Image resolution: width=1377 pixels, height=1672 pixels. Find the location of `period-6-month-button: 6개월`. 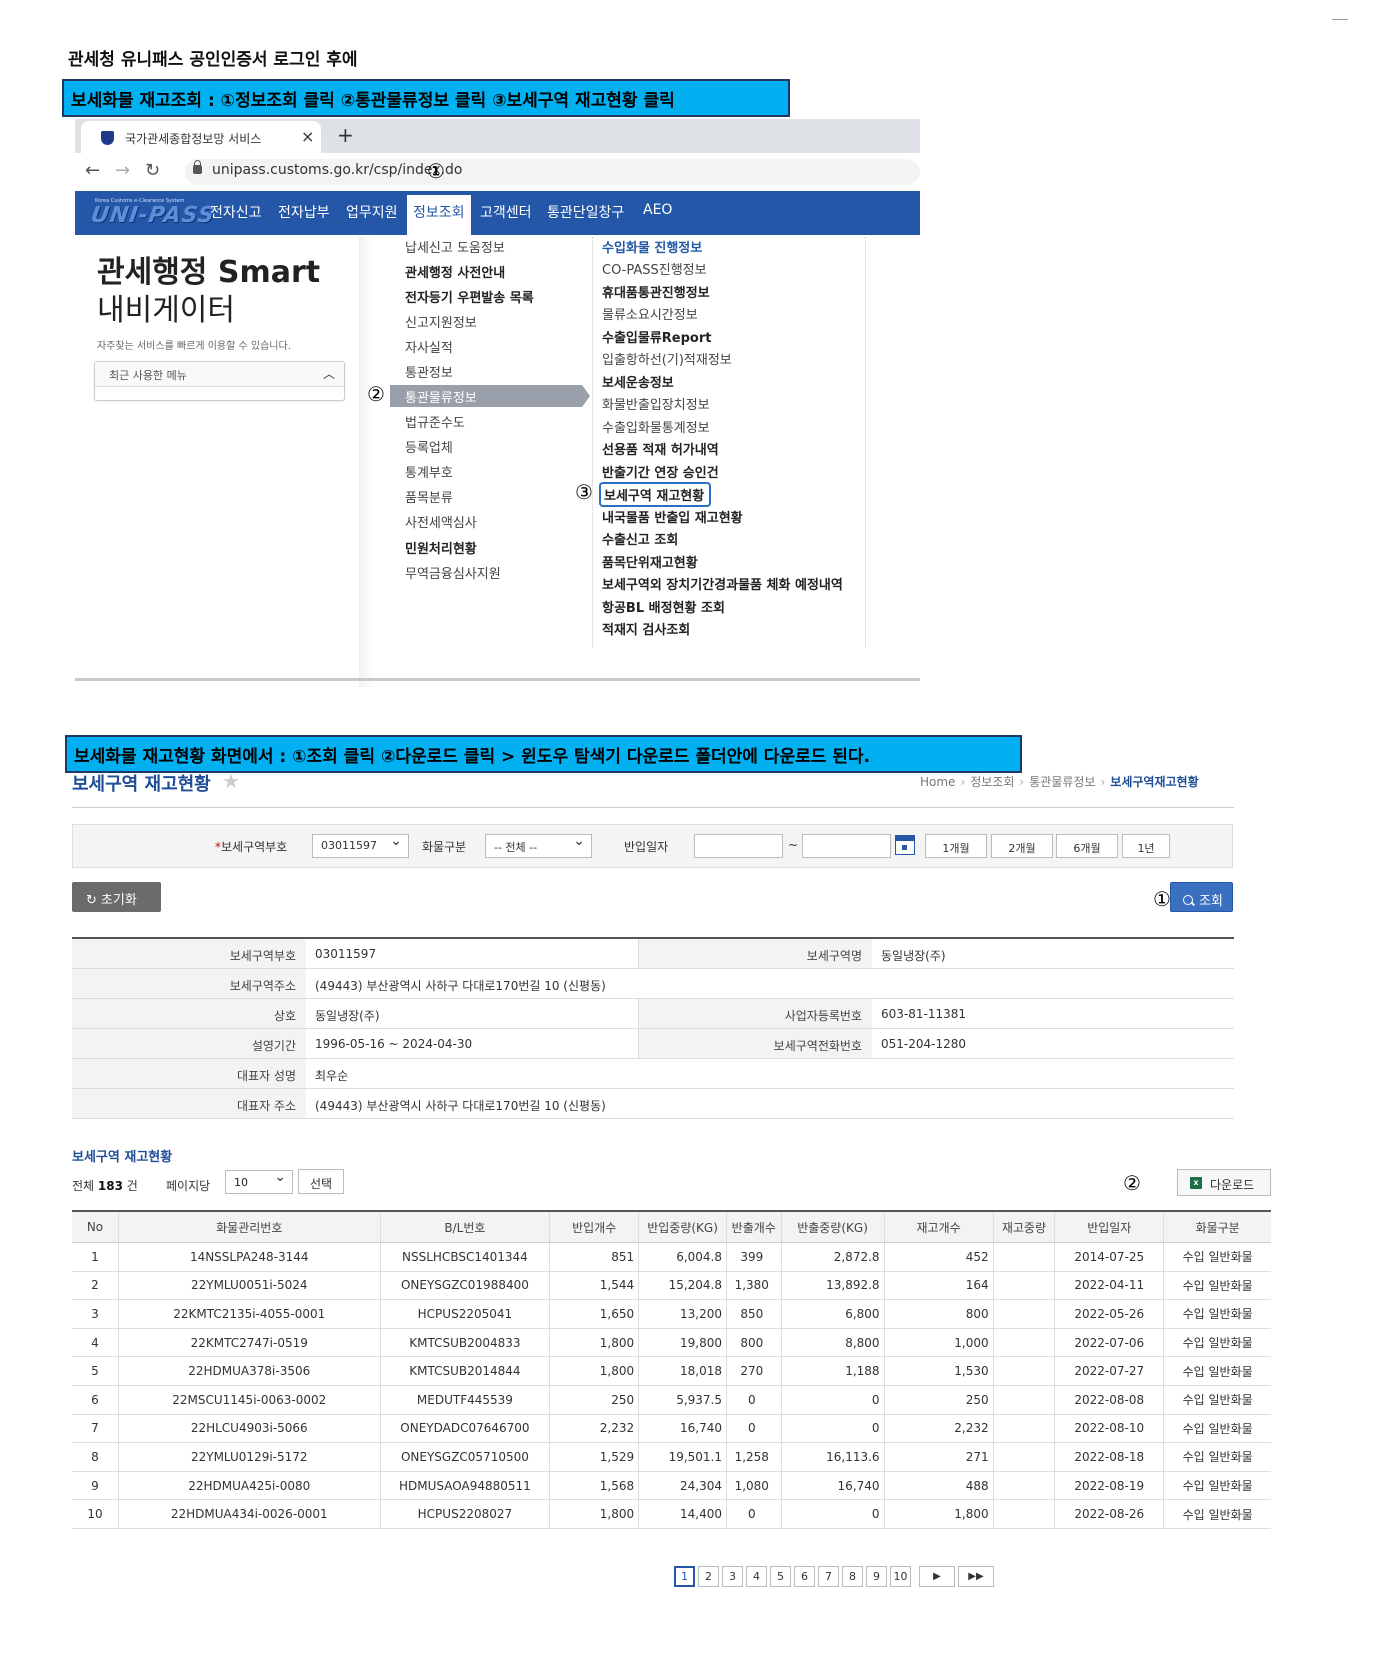

period-6-month-button: 6개월 is located at coordinates (1087, 846).